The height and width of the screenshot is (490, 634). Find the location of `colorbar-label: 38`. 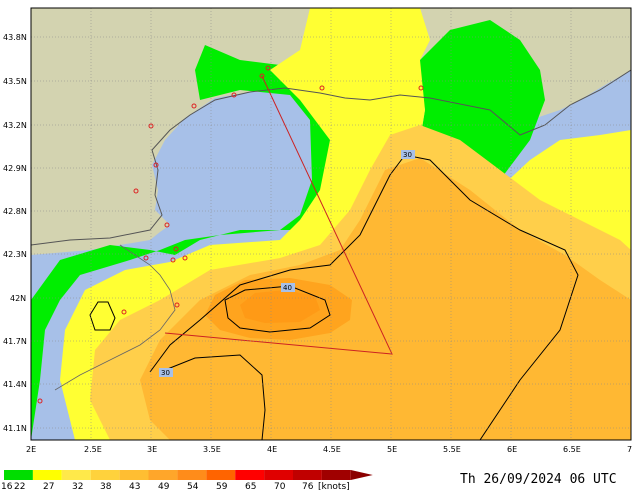

colorbar-label: 38 is located at coordinates (106, 486).